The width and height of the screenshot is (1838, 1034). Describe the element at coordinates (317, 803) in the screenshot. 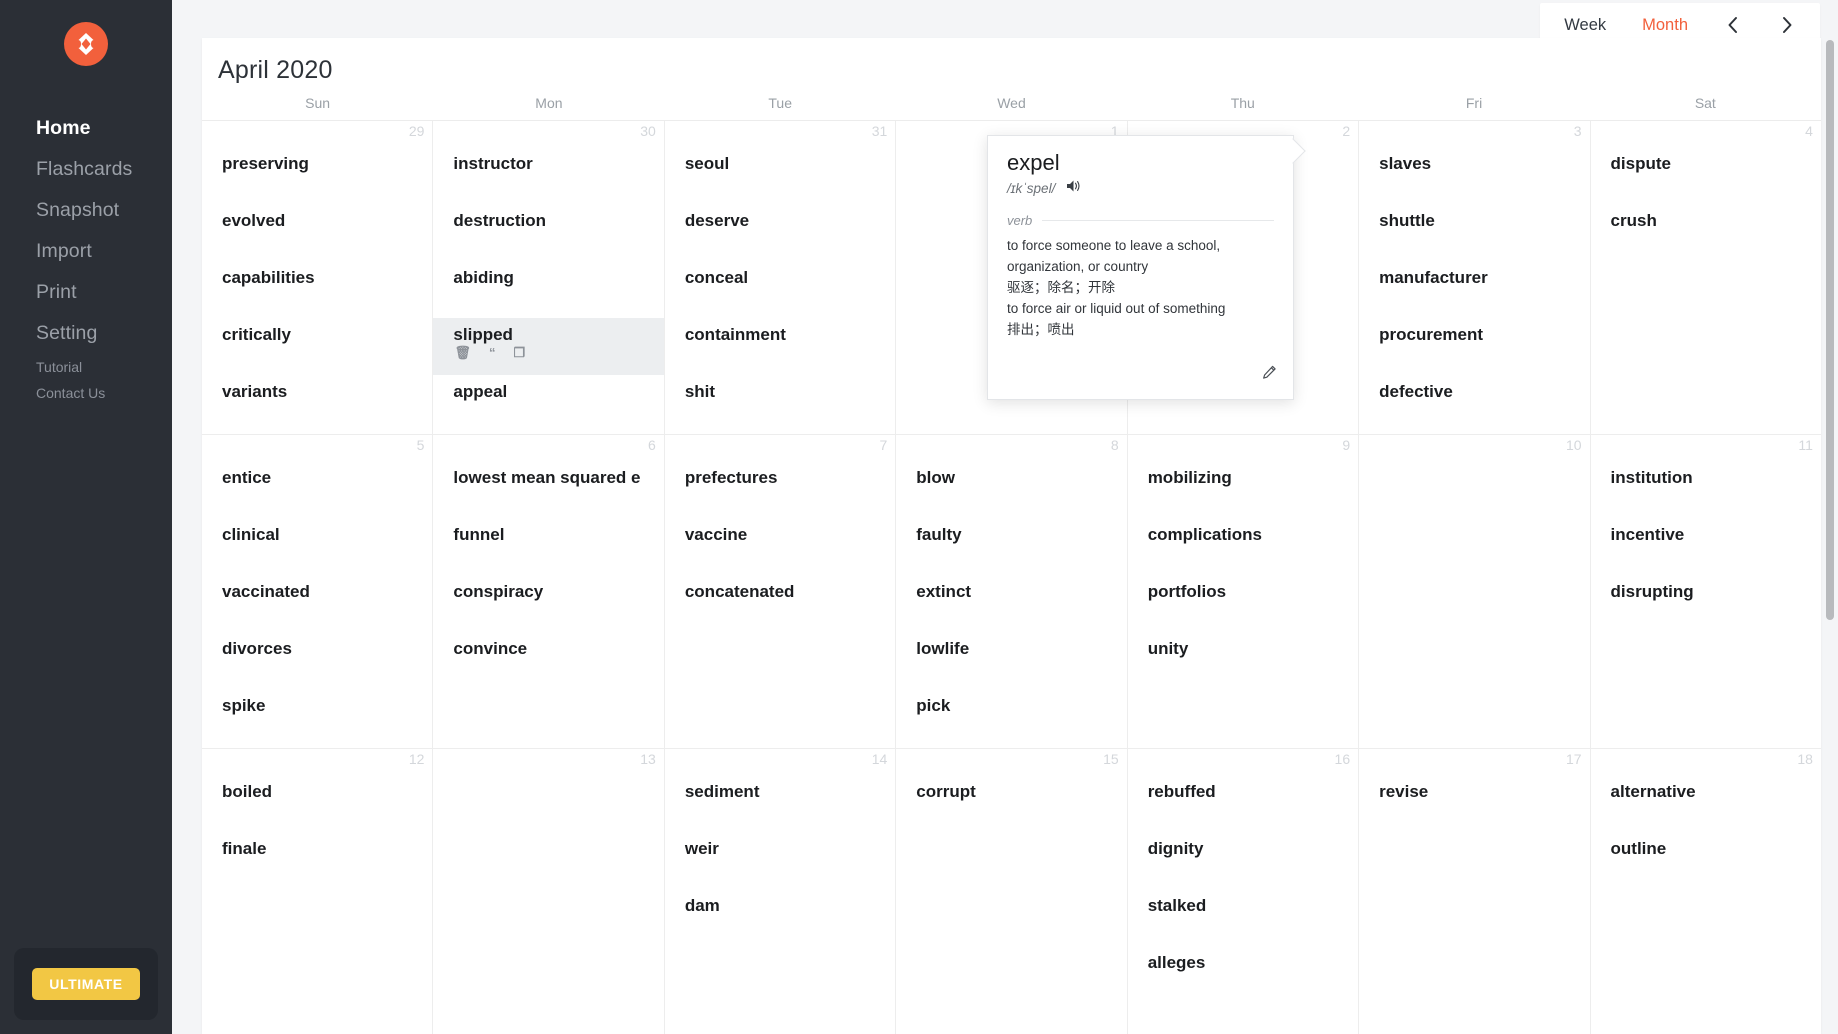

I see `word-item: boiled` at that location.